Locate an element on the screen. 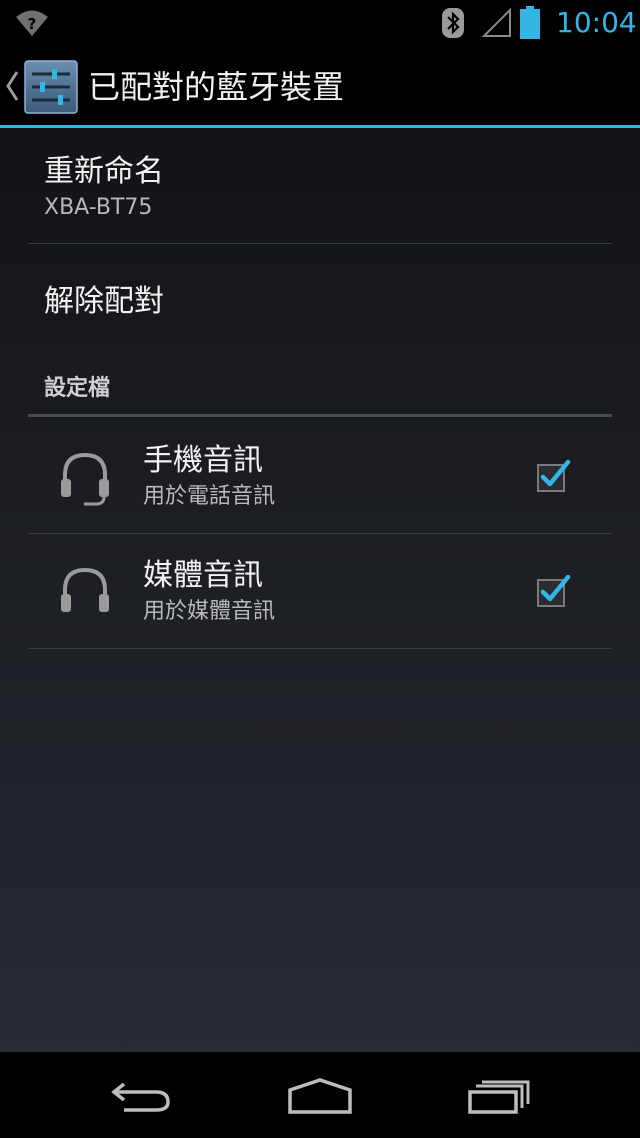 This screenshot has height=1138, width=640. rename-item: 重新命名 XBA-BT75 is located at coordinates (104, 188).